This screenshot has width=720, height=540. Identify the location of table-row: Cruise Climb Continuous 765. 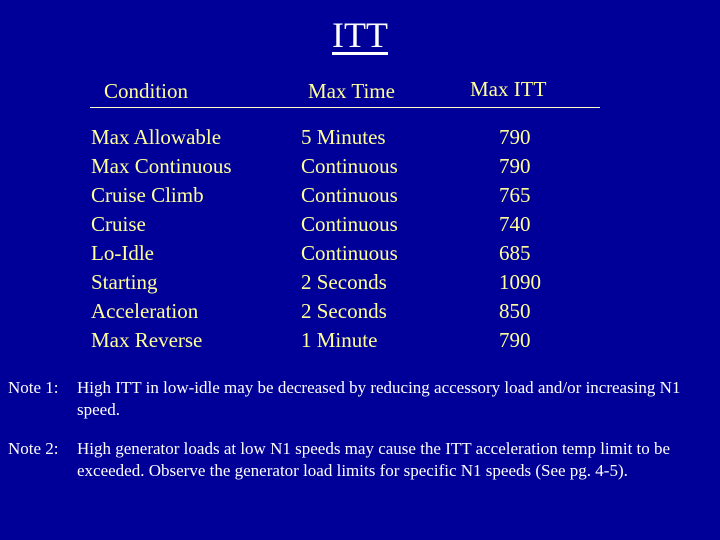
(351, 197).